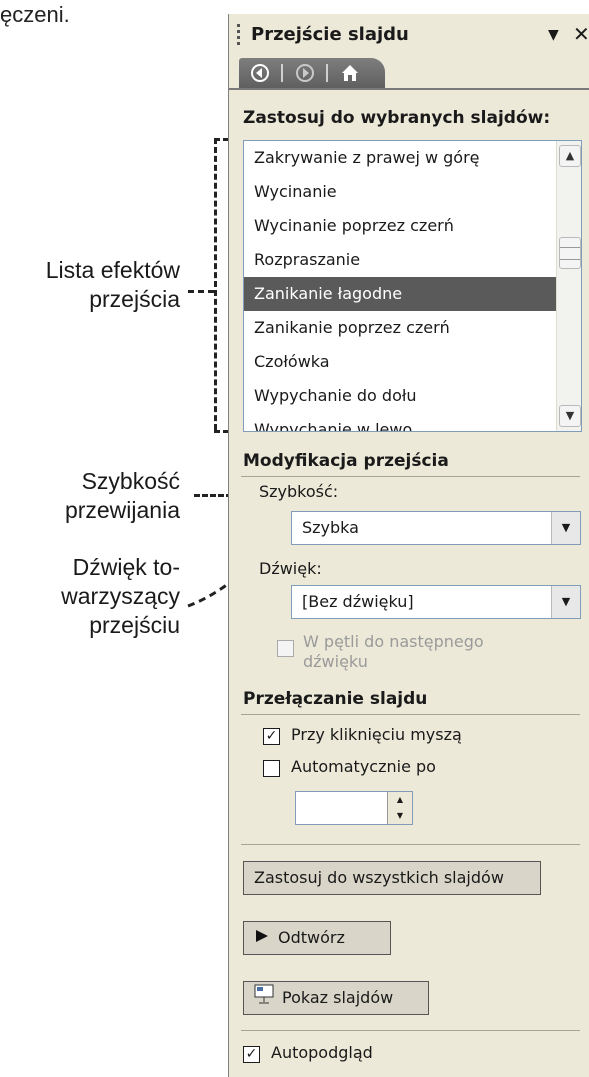 The height and width of the screenshot is (1077, 589). Describe the element at coordinates (299, 491) in the screenshot. I see `speed-label: Szybkość:` at that location.